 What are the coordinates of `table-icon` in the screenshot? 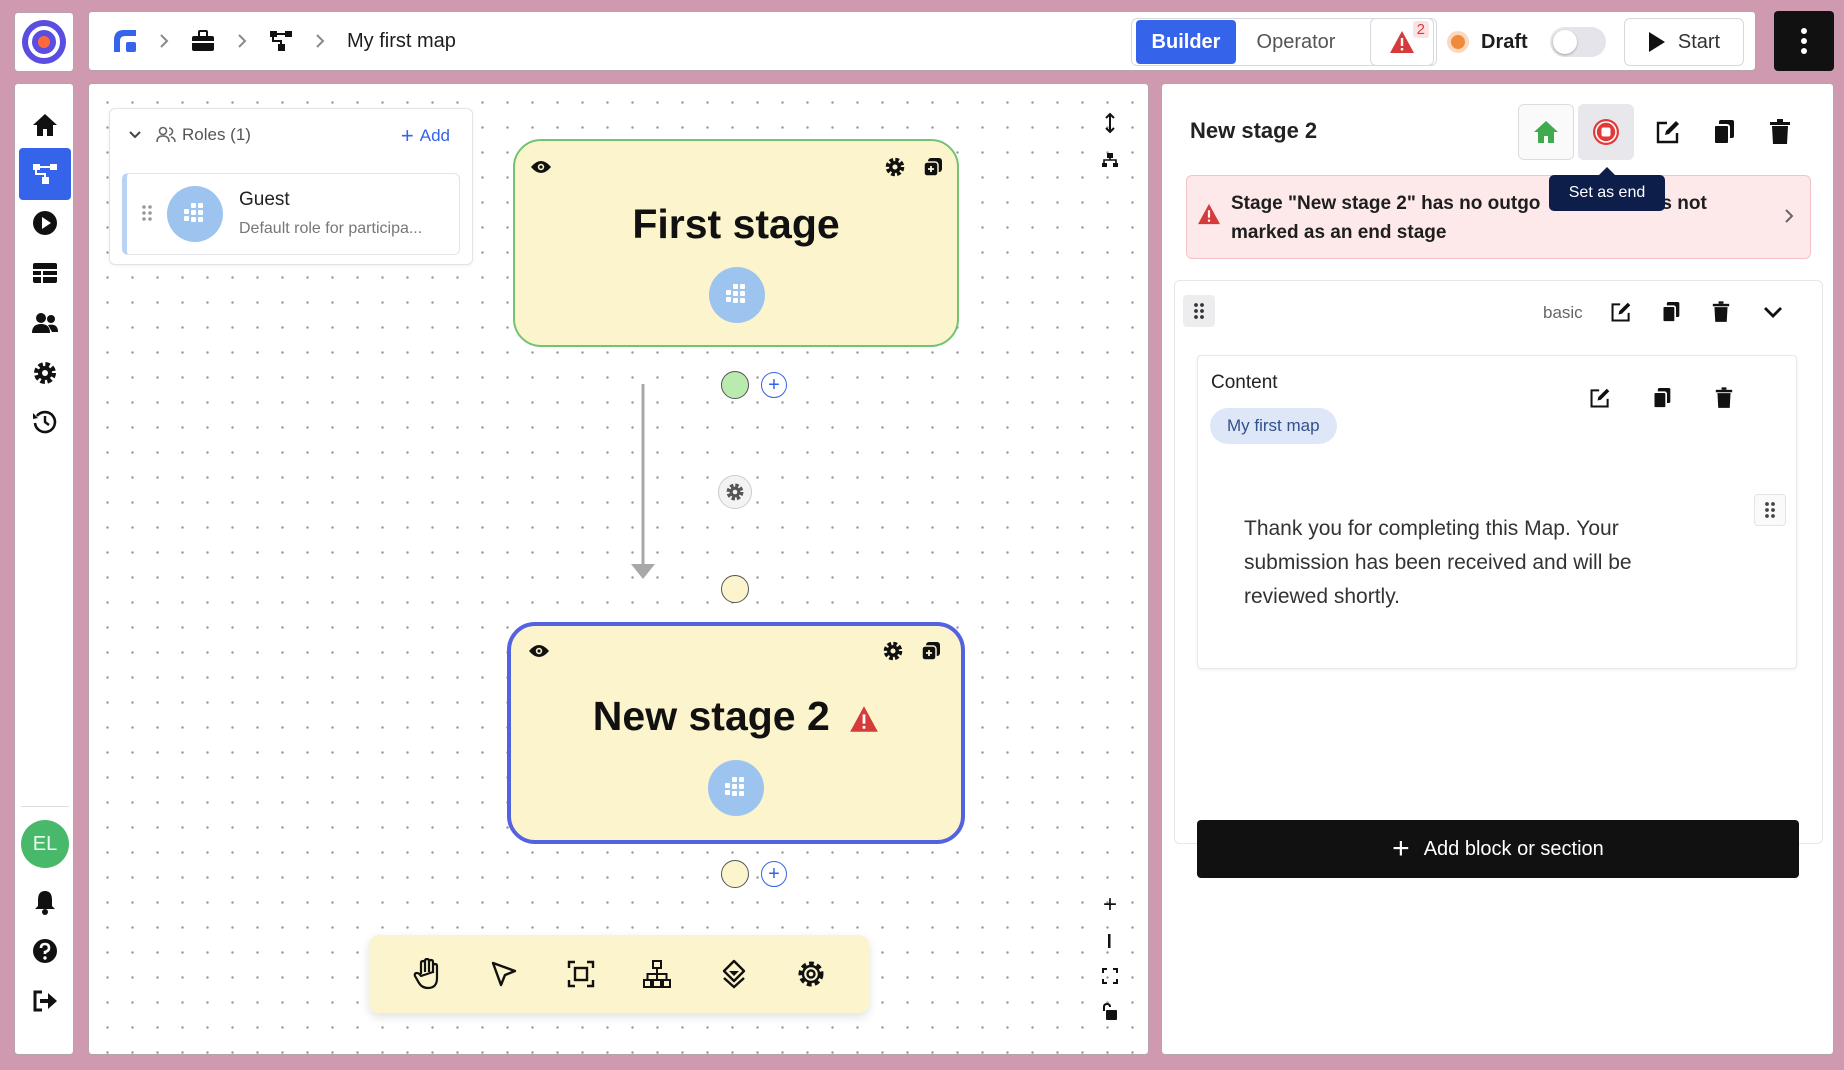 It's located at (45, 273).